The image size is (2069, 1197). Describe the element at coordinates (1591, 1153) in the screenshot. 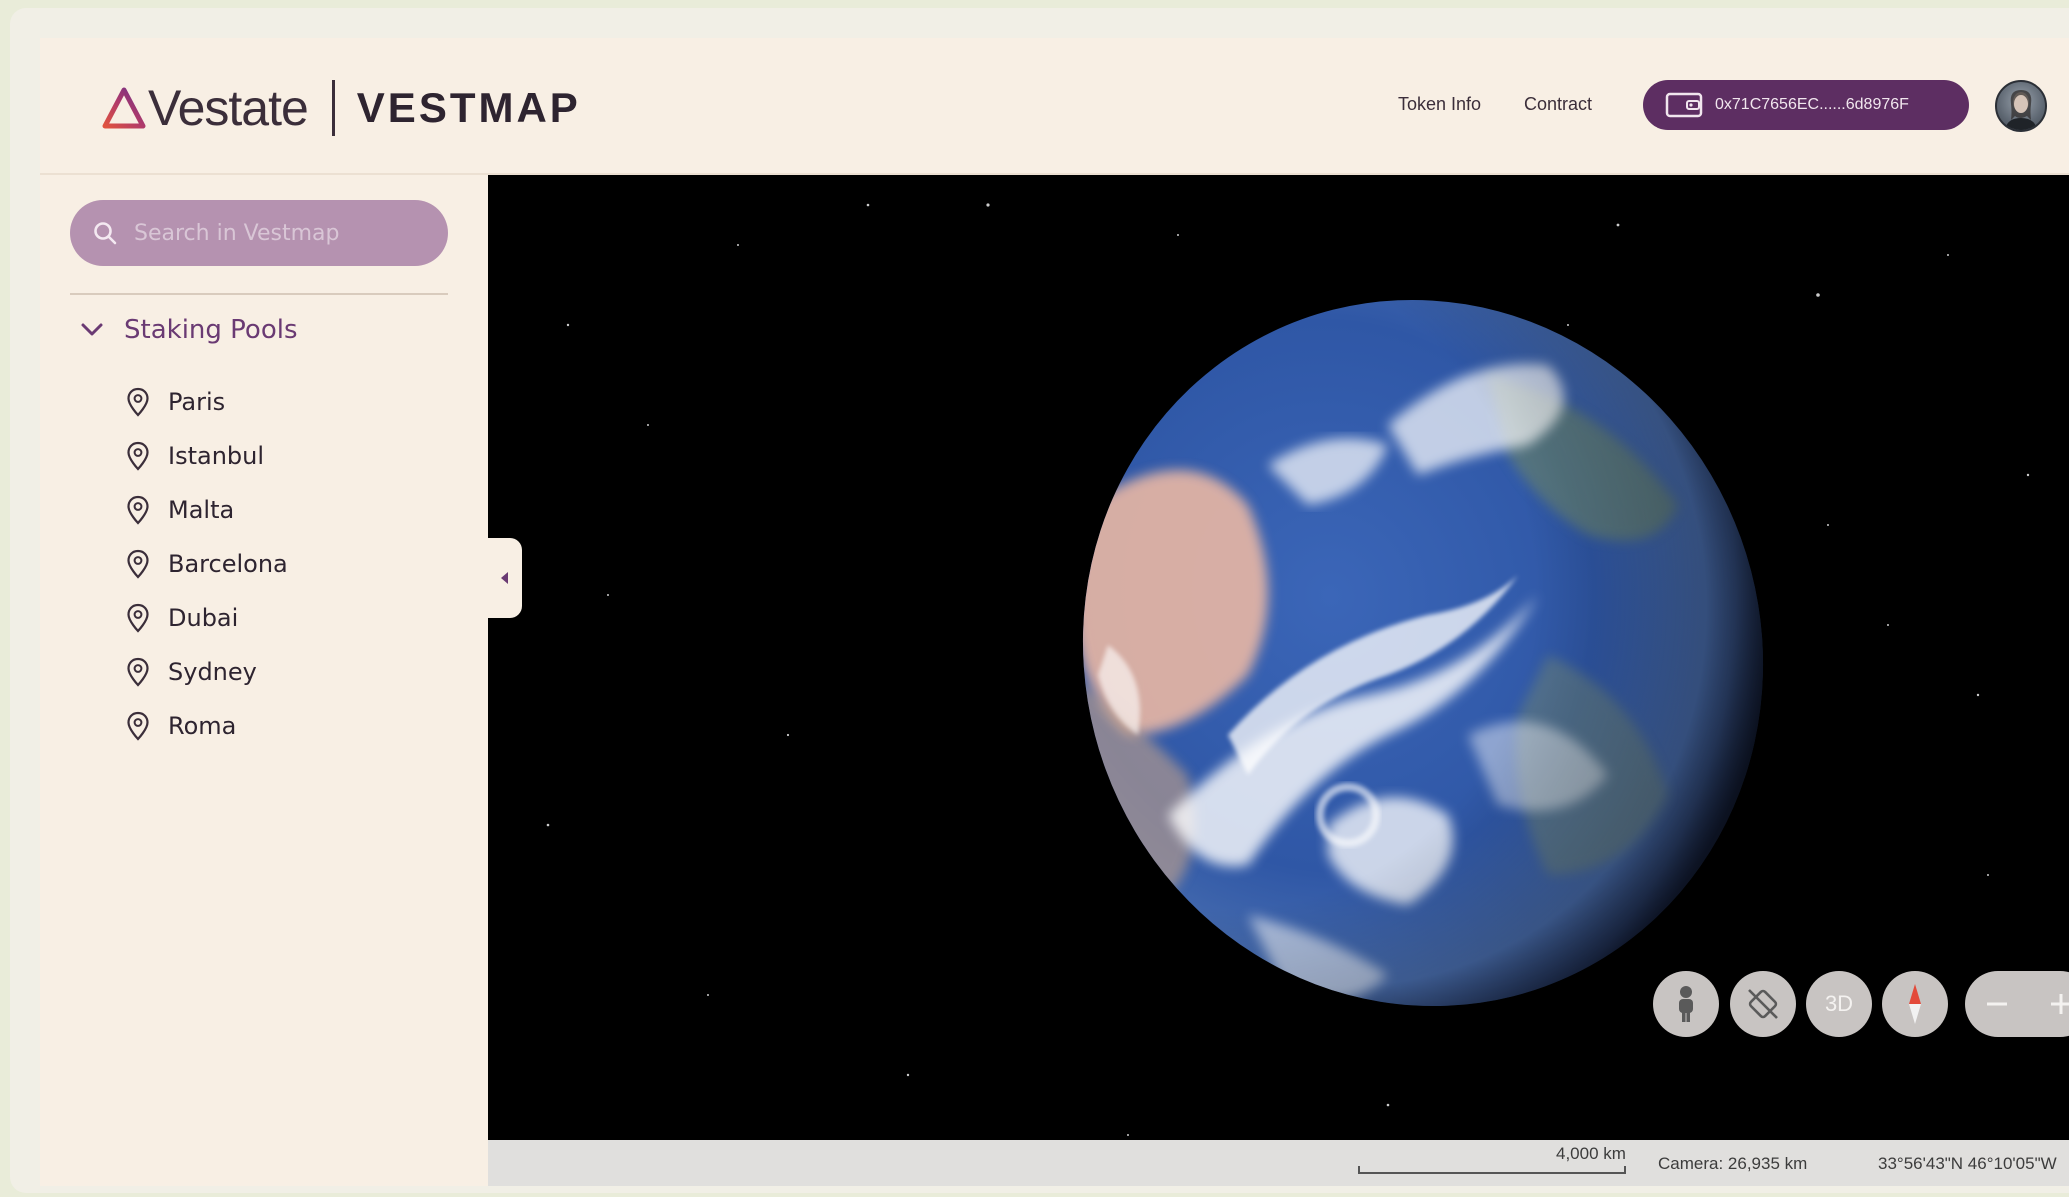

I see `scale-label: 4,000 km` at that location.